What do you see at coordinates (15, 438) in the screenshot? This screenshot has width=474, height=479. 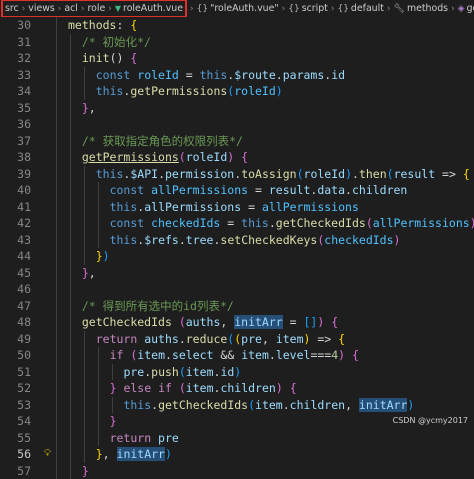 I see `line-number: 55` at bounding box center [15, 438].